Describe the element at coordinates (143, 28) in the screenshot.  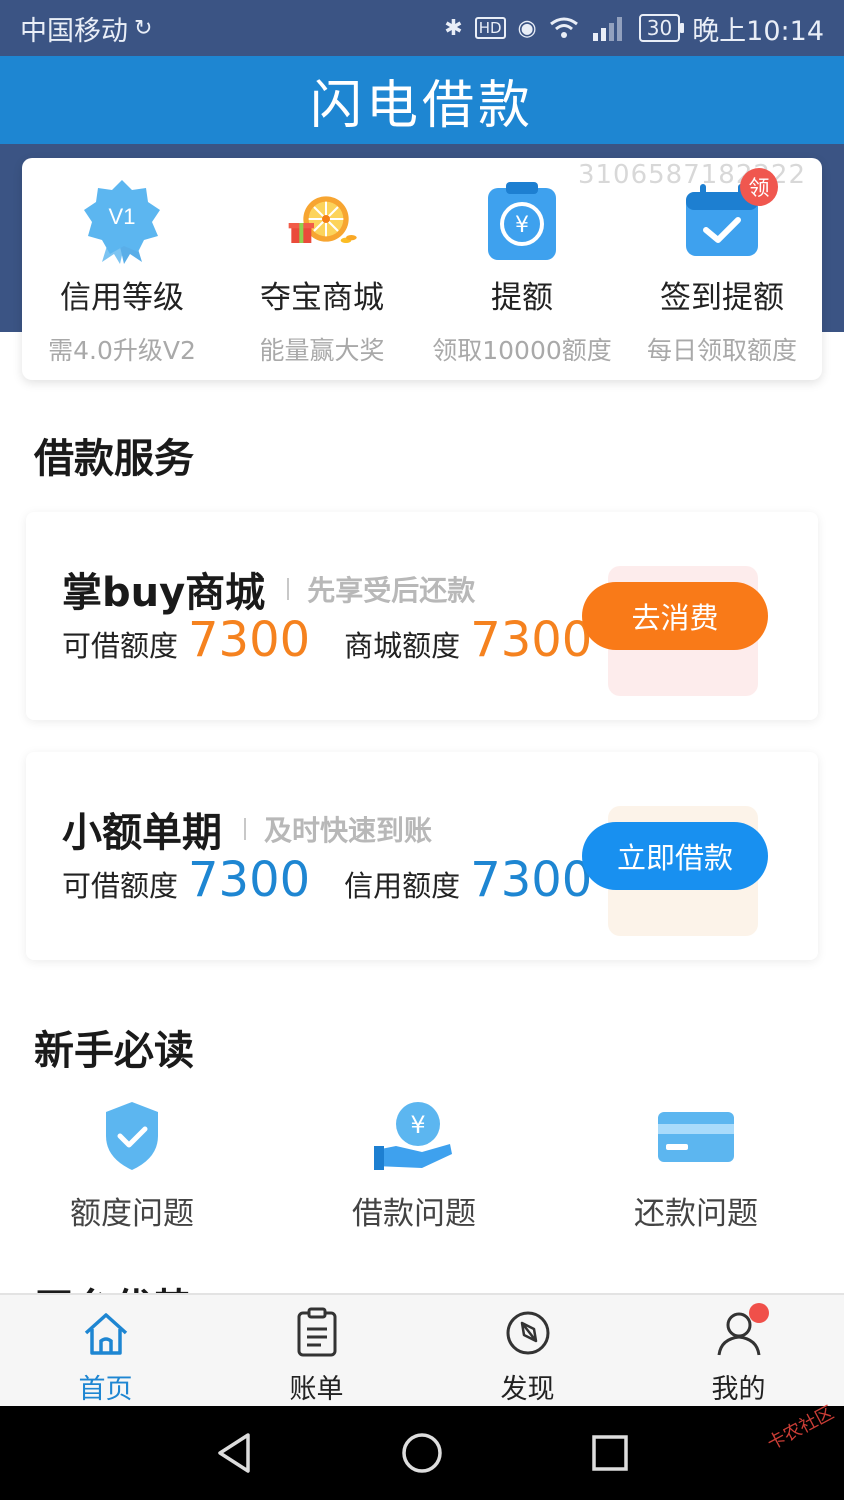
I see `sync-icon: ↻` at that location.